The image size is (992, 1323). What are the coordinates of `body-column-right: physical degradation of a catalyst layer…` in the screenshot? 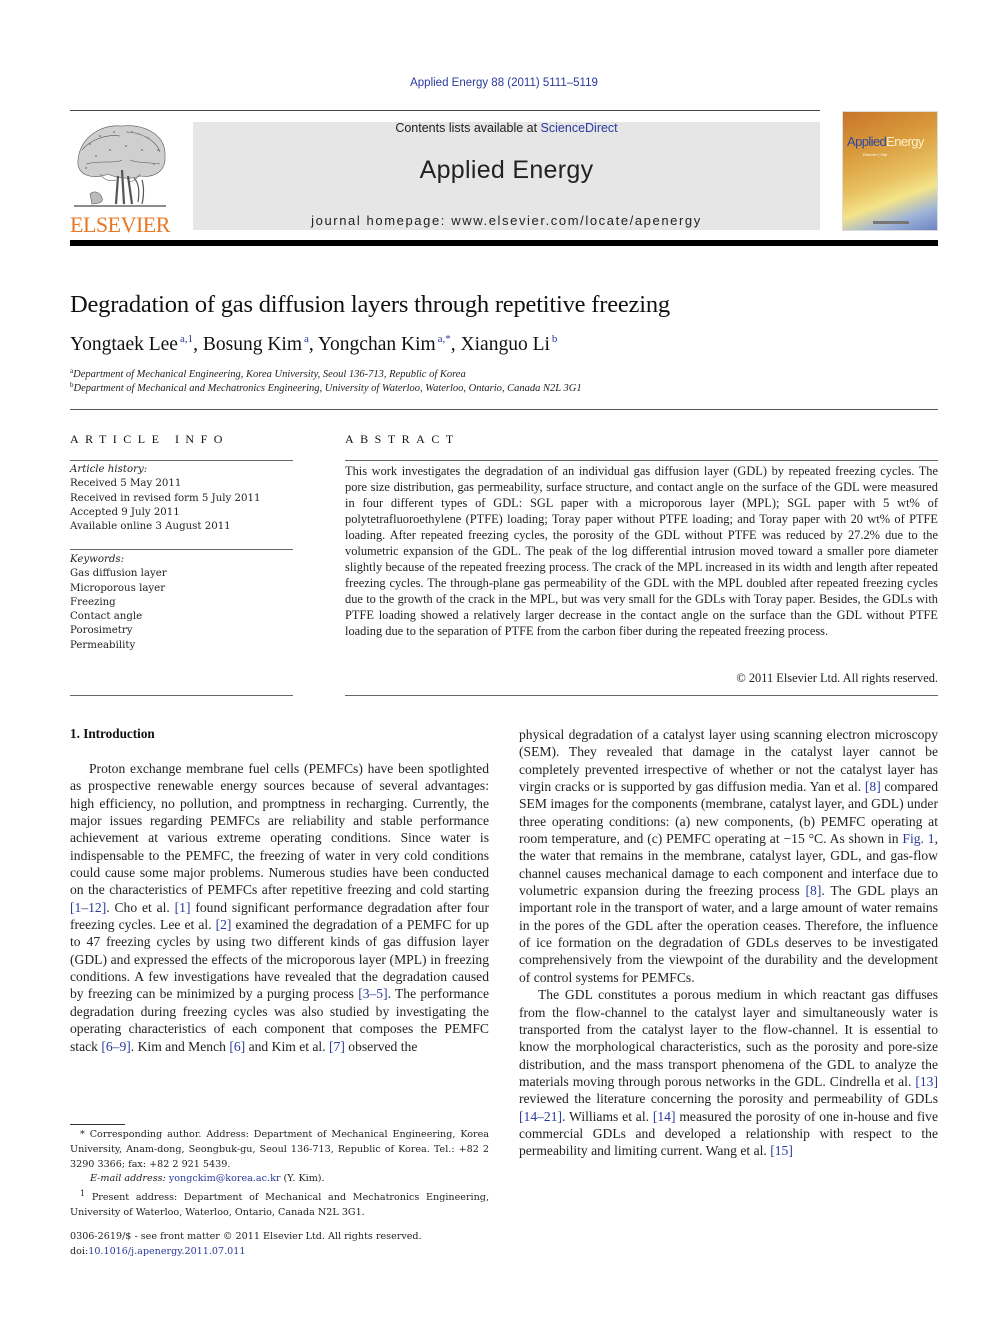 It's located at (728, 943).